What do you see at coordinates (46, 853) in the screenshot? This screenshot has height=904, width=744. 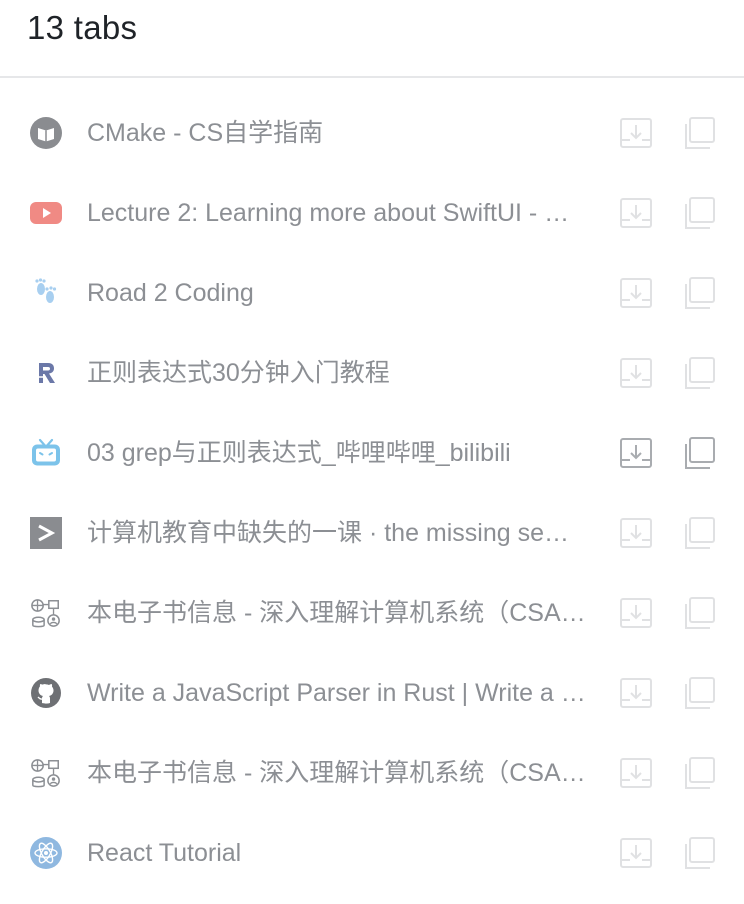 I see `react-icon` at bounding box center [46, 853].